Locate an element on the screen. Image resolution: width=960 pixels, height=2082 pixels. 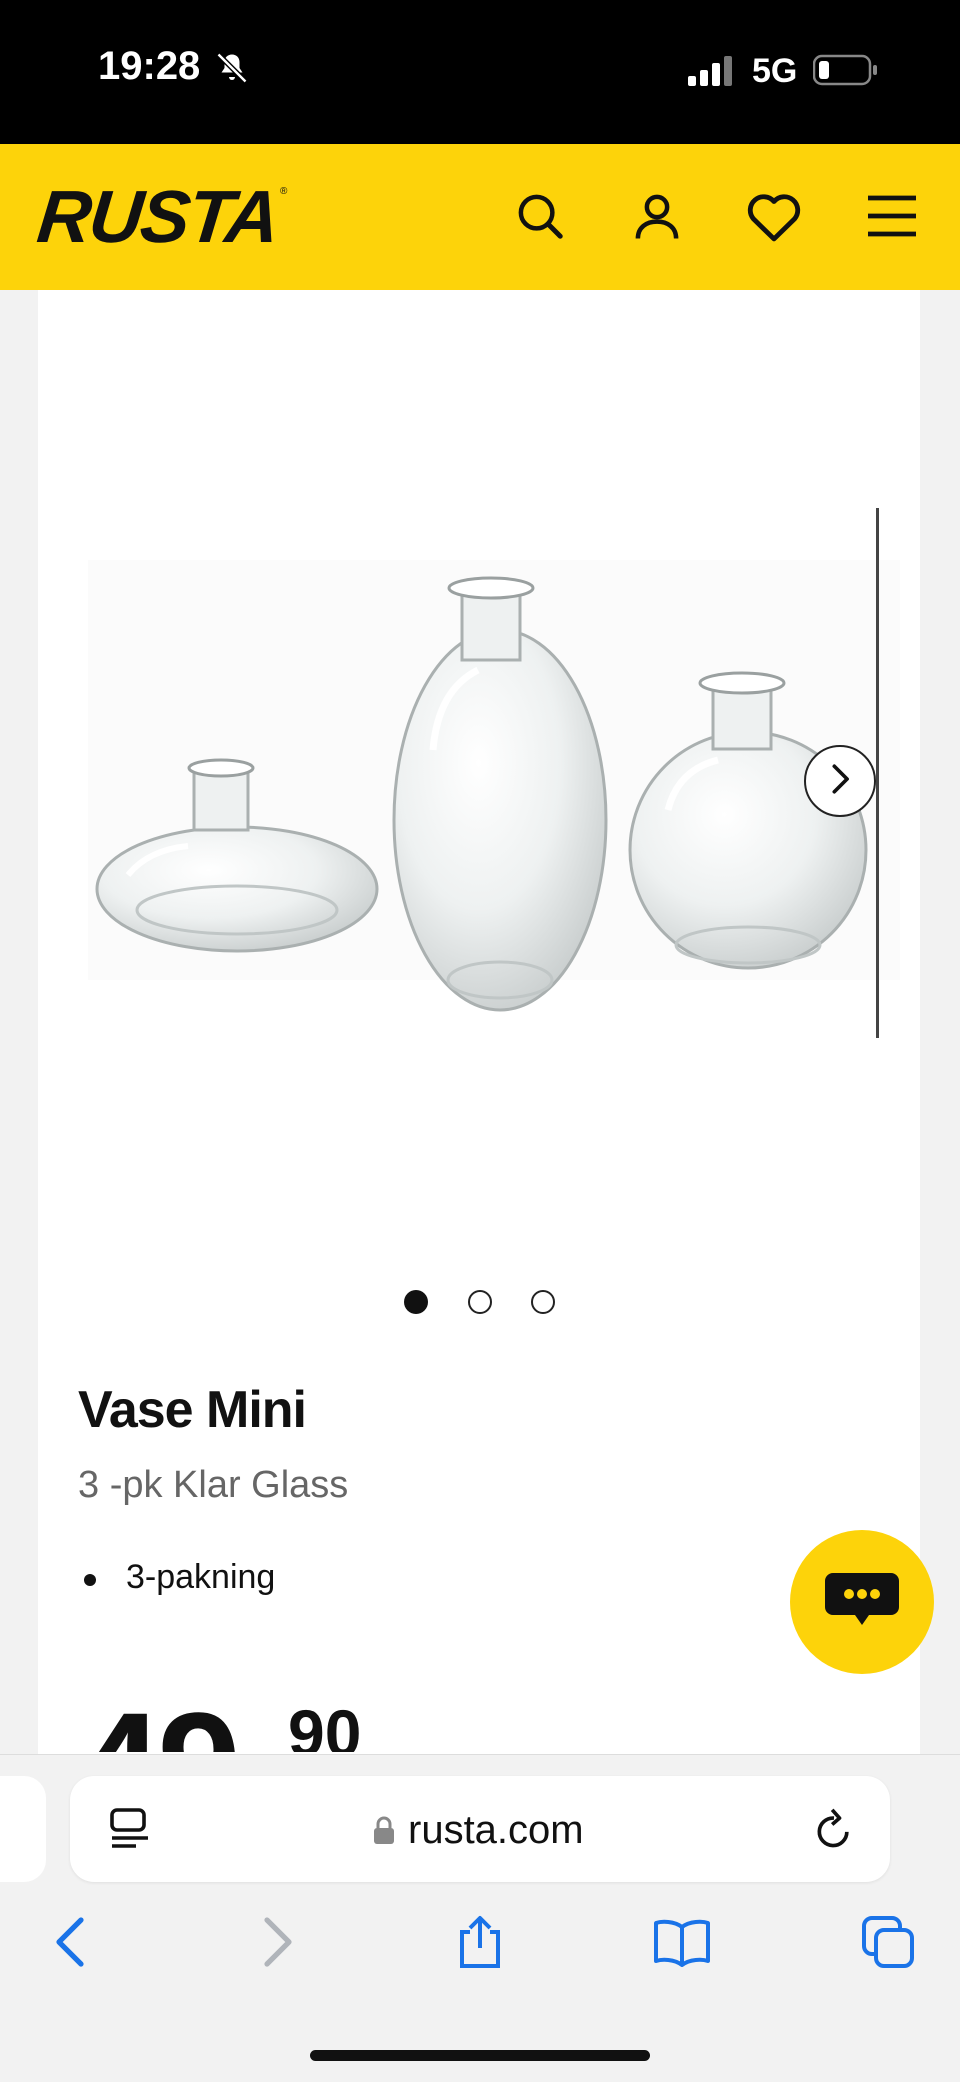
gallery-next-button is located at coordinates (840, 781).